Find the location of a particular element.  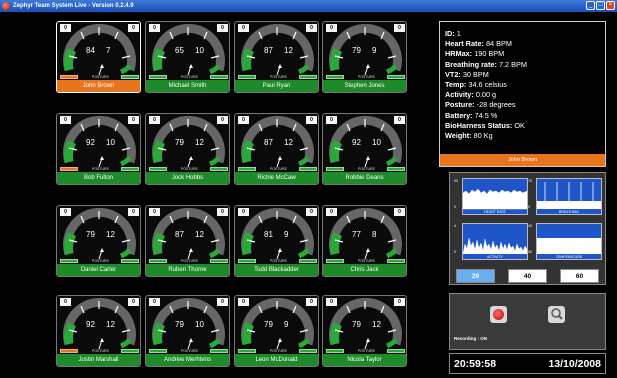

athlete-tile: 0 0 79 12 POSTURE Daniel Carter is located at coordinates (98, 241).